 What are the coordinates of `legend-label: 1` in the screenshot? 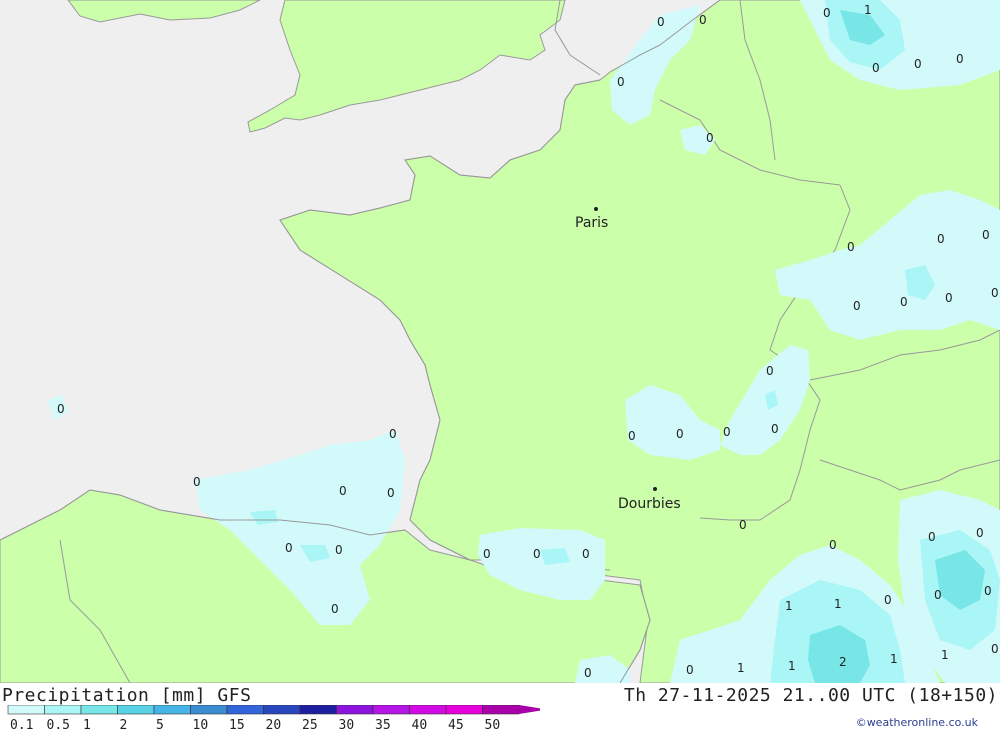 It's located at (87, 725).